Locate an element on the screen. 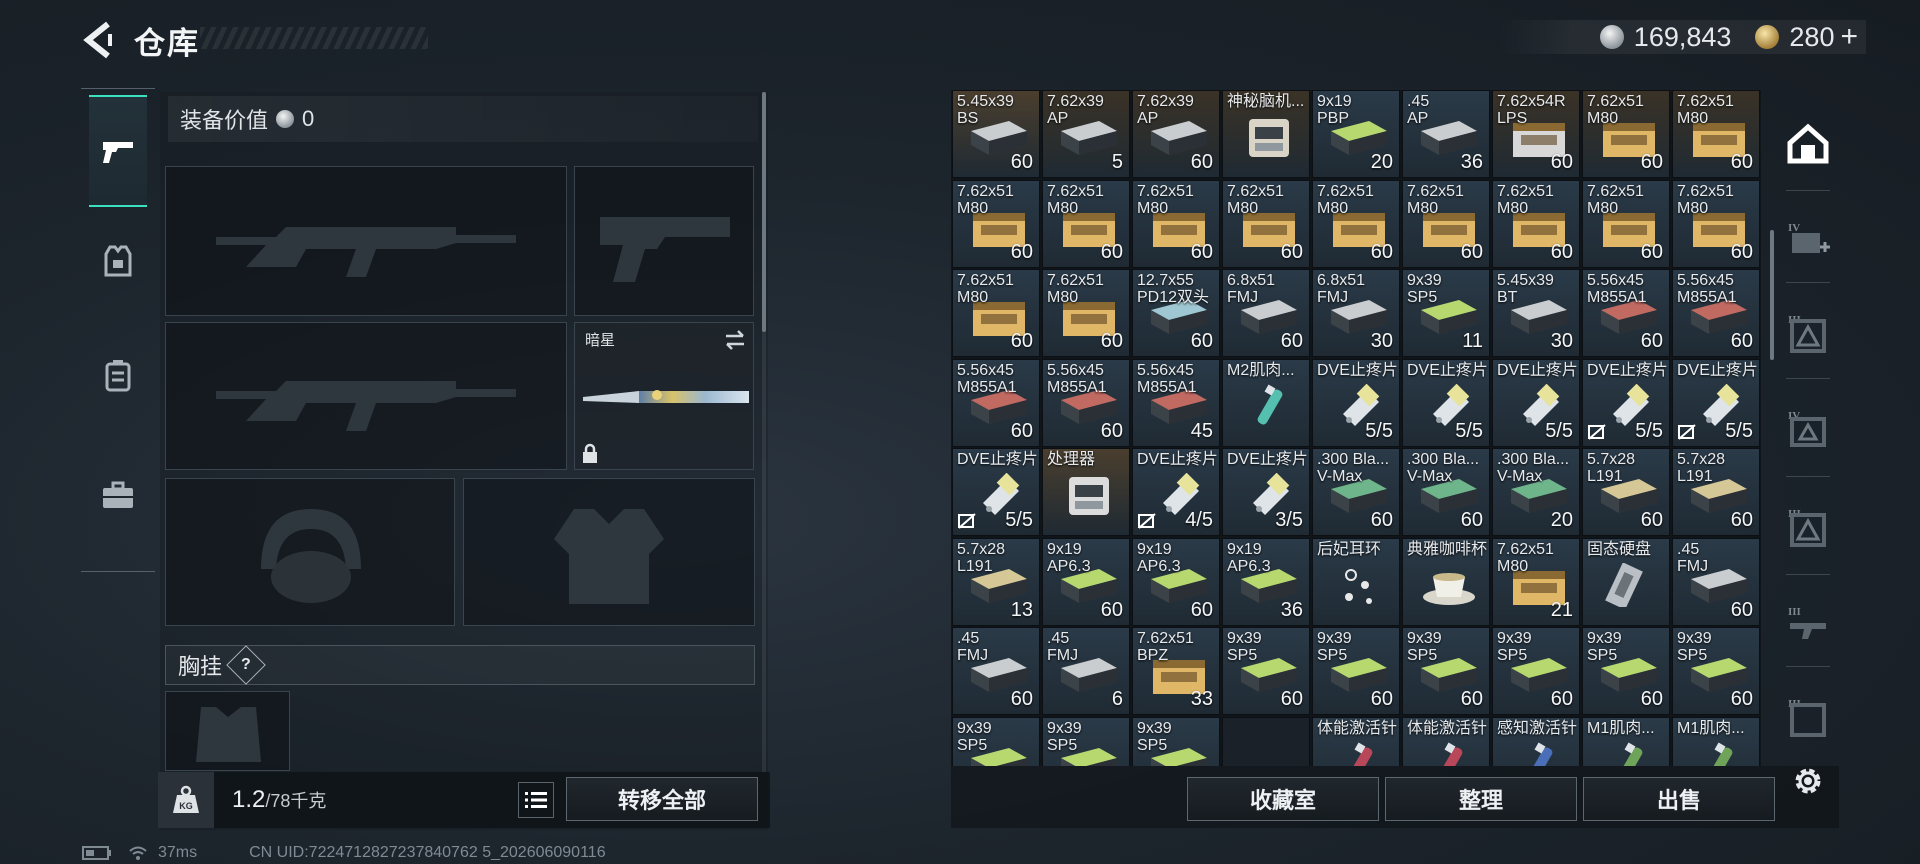 The height and width of the screenshot is (864, 1920). storage-tab-case-1: III is located at coordinates (1808, 333).